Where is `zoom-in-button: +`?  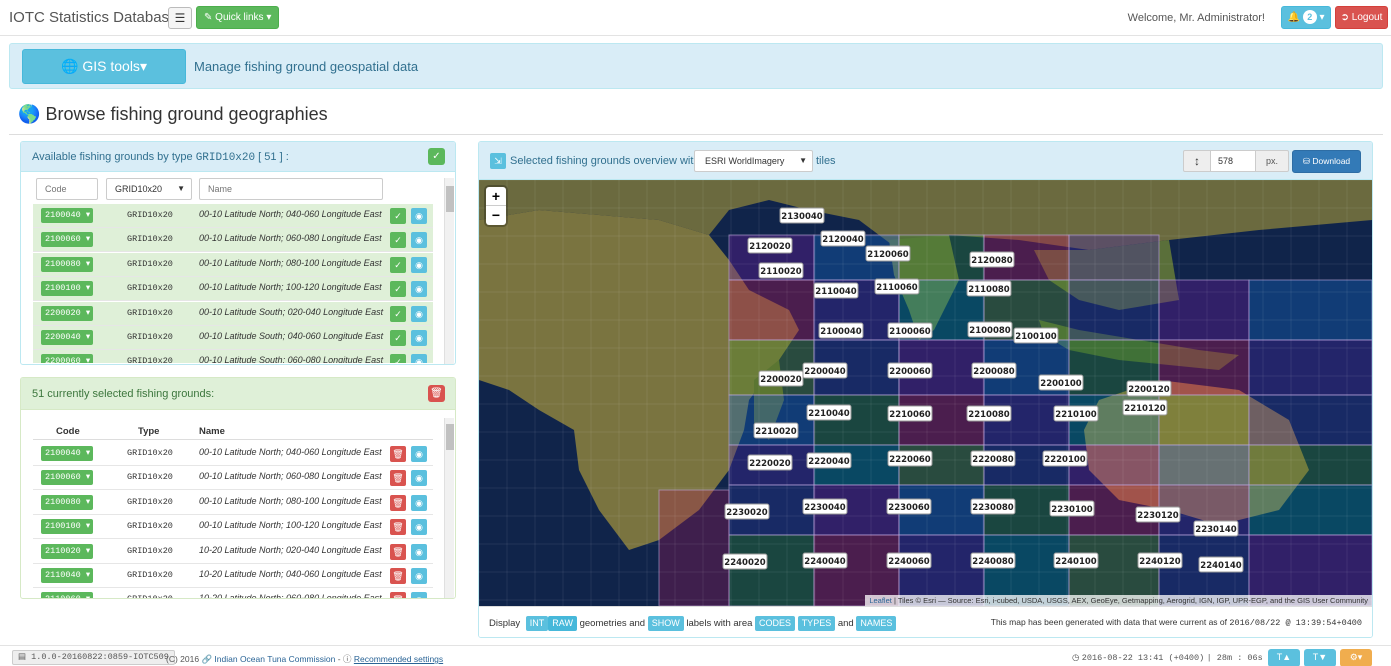 zoom-in-button: + is located at coordinates (496, 196).